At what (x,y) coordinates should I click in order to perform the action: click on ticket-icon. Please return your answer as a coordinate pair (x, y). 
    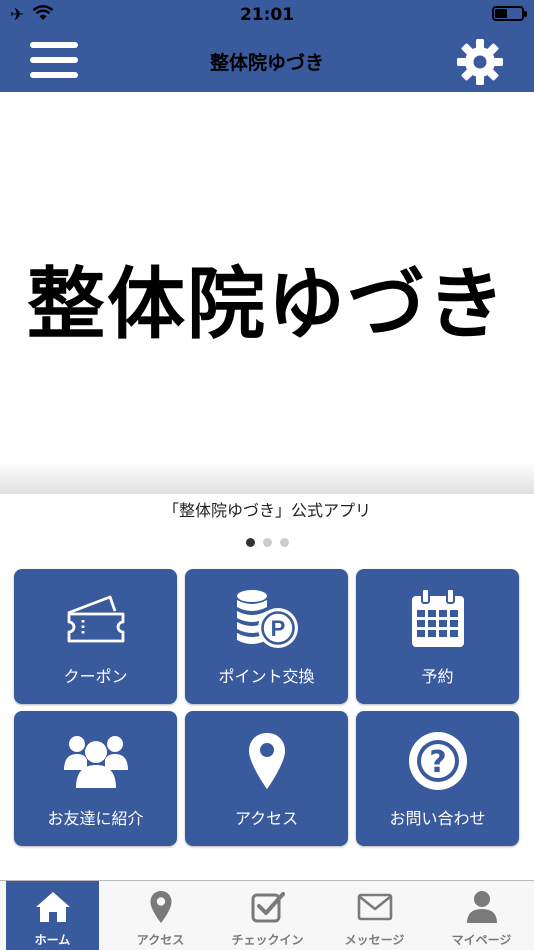
    Looking at the image, I should click on (95, 619).